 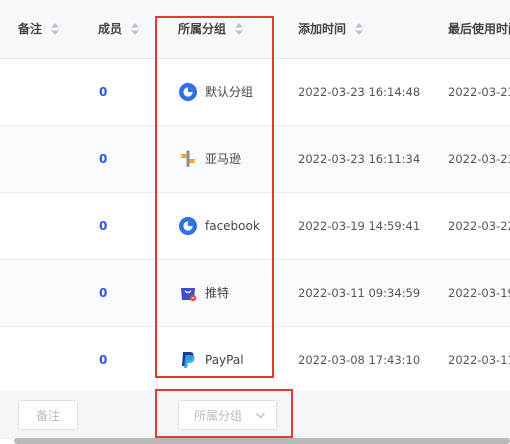 I want to click on amazon-icon, so click(x=188, y=159).